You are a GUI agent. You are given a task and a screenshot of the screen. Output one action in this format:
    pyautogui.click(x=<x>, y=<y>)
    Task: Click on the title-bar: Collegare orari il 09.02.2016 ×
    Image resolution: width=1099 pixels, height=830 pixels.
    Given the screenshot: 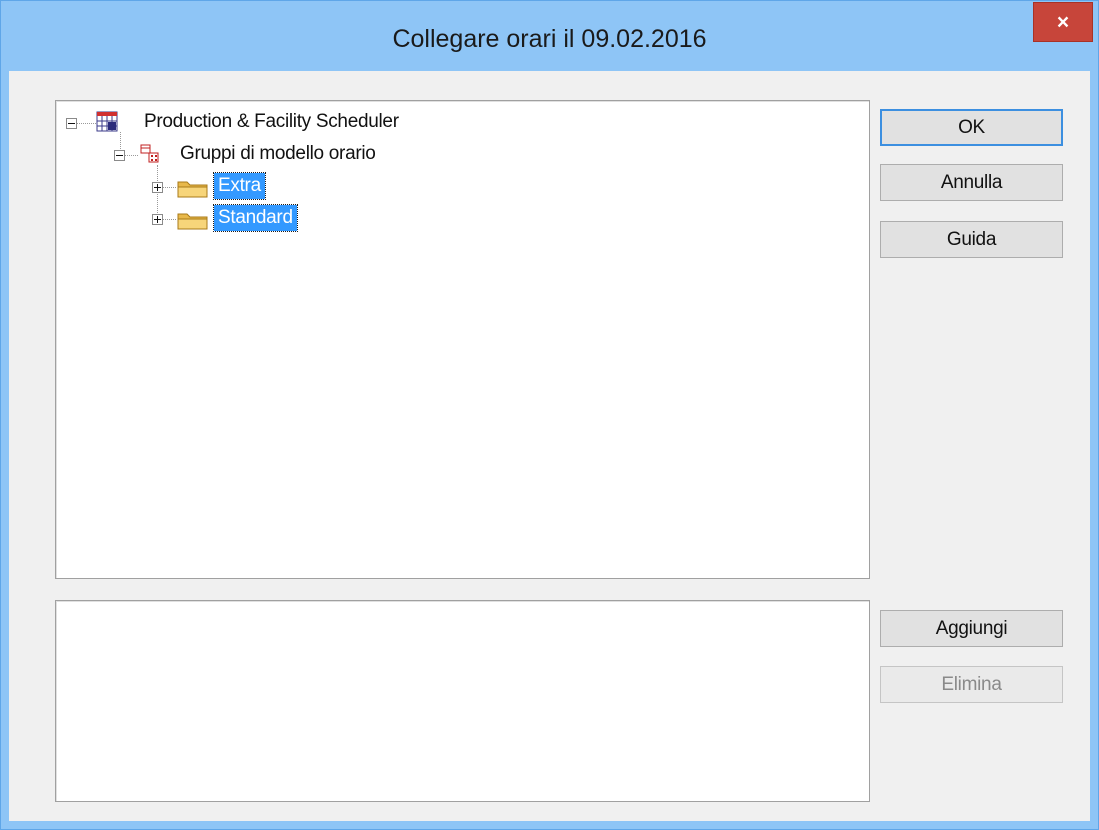 What is the action you would take?
    pyautogui.click(x=549, y=36)
    